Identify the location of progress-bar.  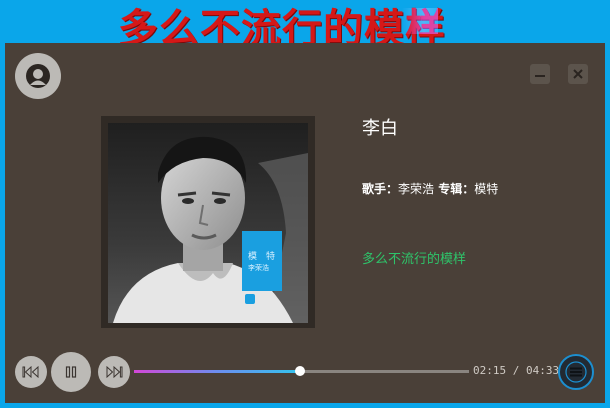
(301, 371).